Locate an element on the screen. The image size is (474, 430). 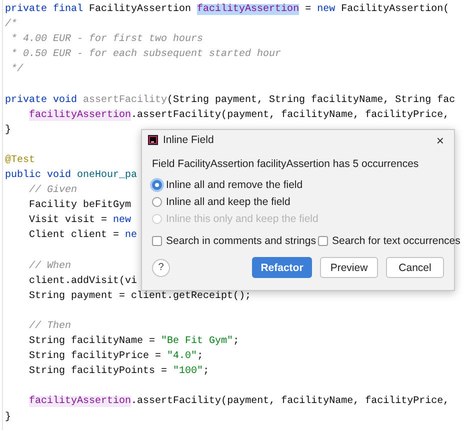
dialog-button: Preview is located at coordinates (349, 267).